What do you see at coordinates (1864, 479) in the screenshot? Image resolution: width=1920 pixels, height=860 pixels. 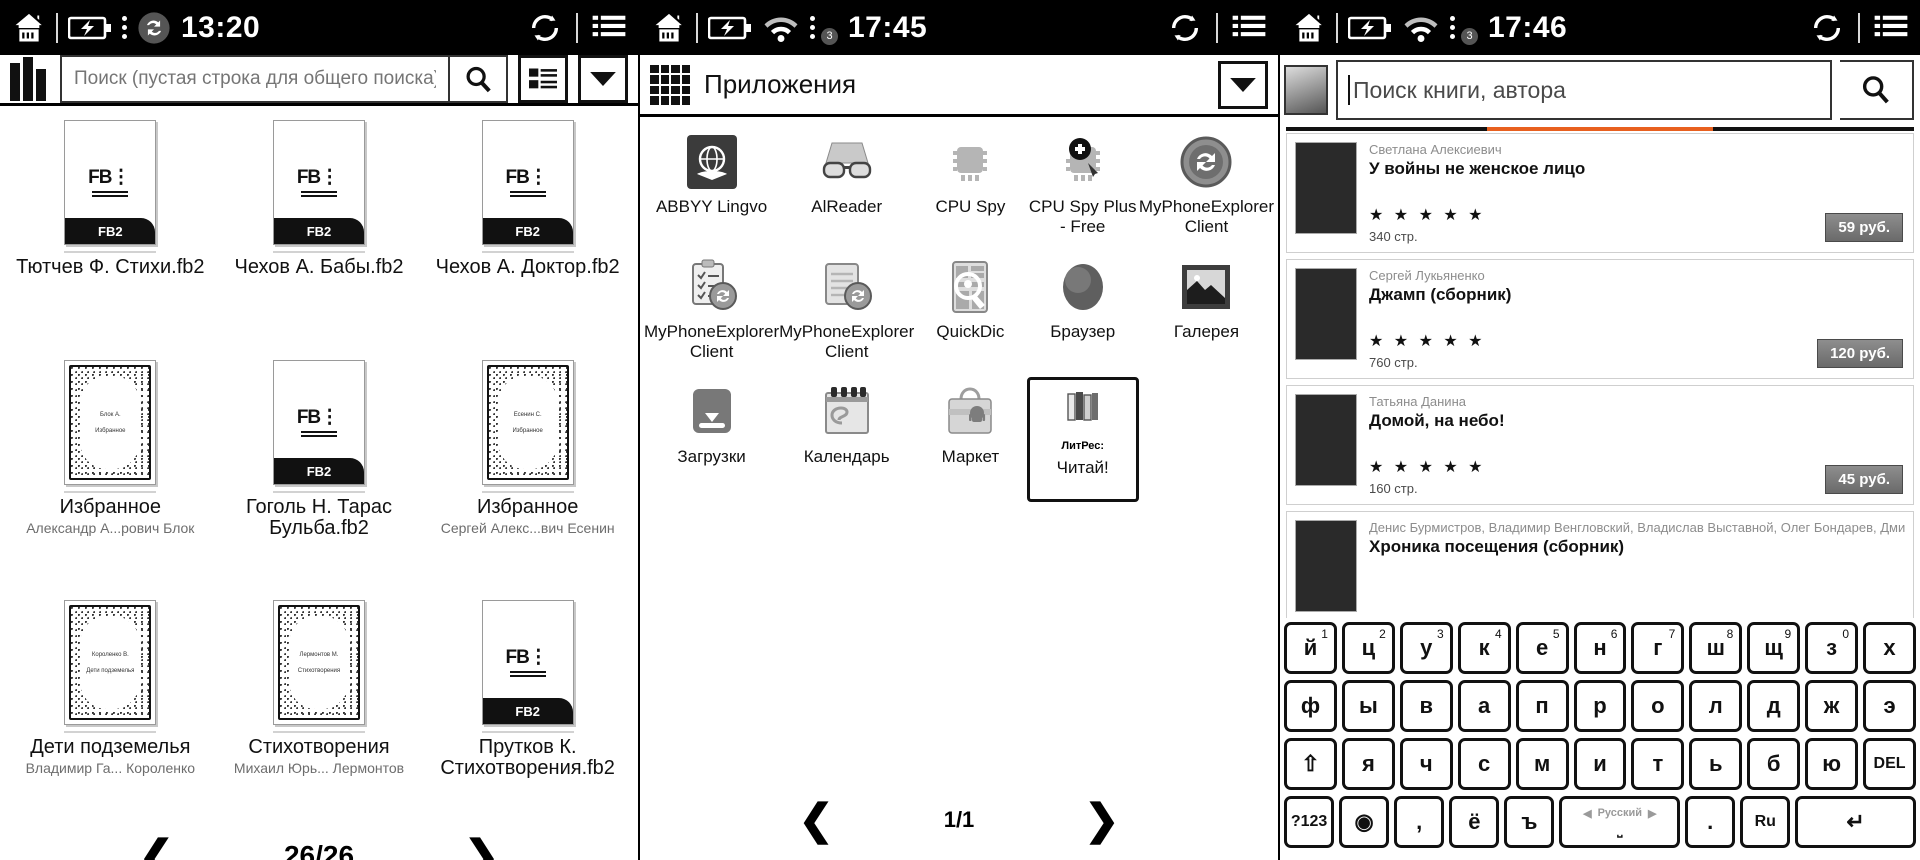 I see `price-button: 45 руб.` at bounding box center [1864, 479].